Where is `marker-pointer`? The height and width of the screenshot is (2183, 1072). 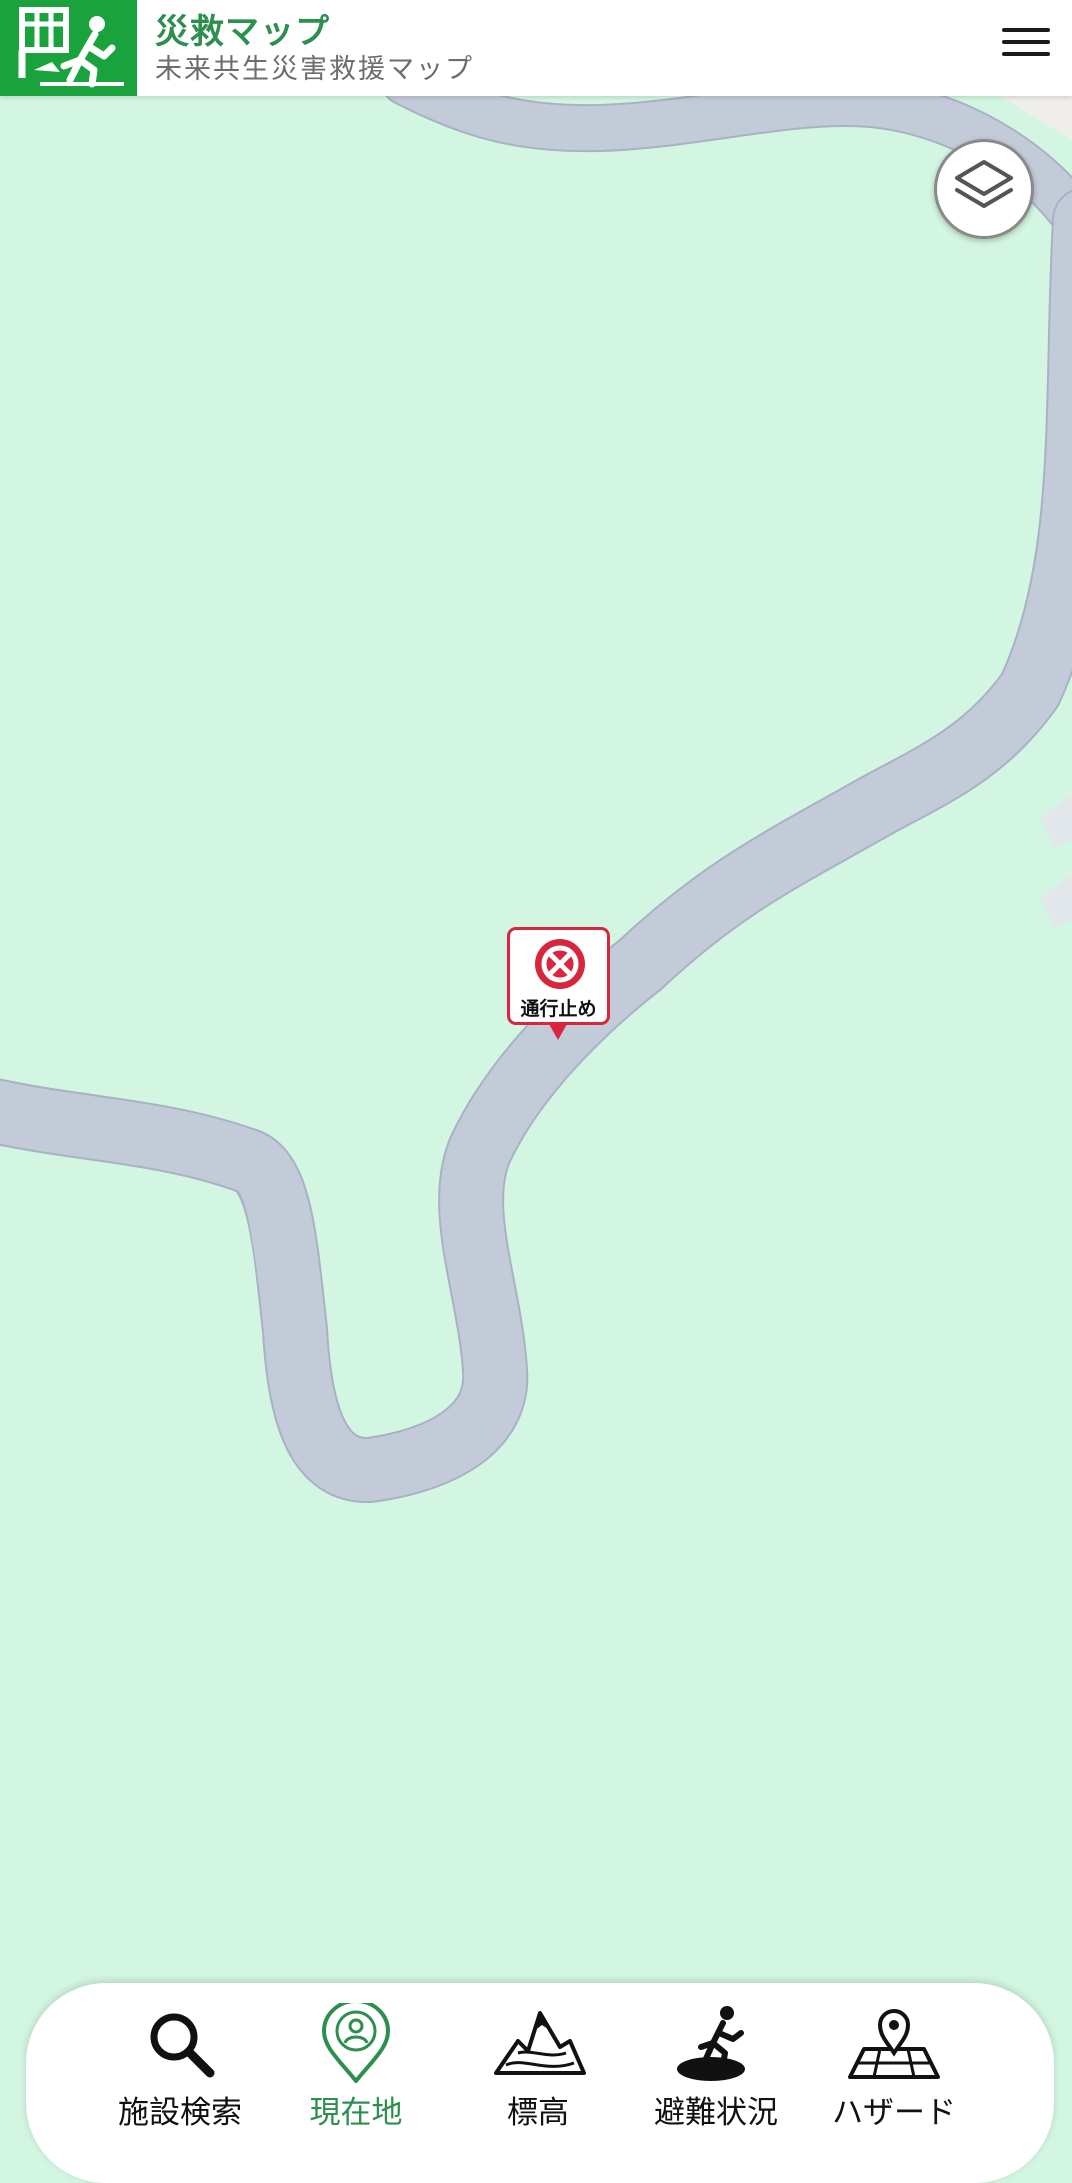 marker-pointer is located at coordinates (558, 1032).